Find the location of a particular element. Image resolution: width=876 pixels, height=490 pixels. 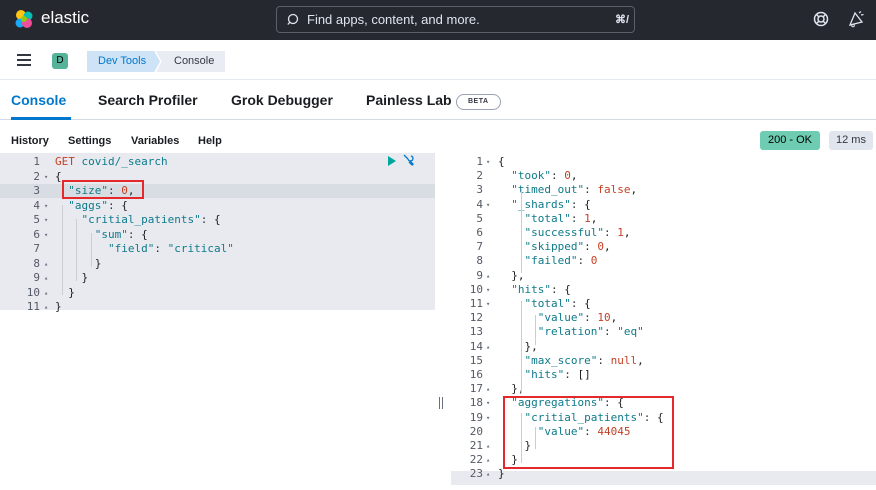

global-search: Find apps, content, and more. ⌘/ is located at coordinates (455, 19).